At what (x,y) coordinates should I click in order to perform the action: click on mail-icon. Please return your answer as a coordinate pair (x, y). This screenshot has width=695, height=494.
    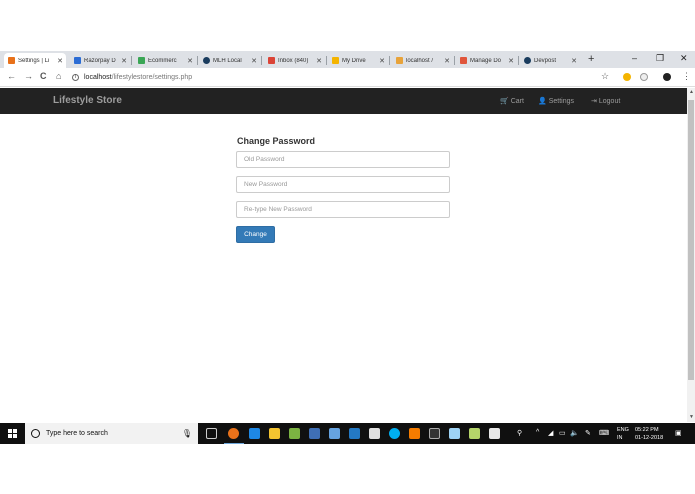
    Looking at the image, I should click on (374, 433).